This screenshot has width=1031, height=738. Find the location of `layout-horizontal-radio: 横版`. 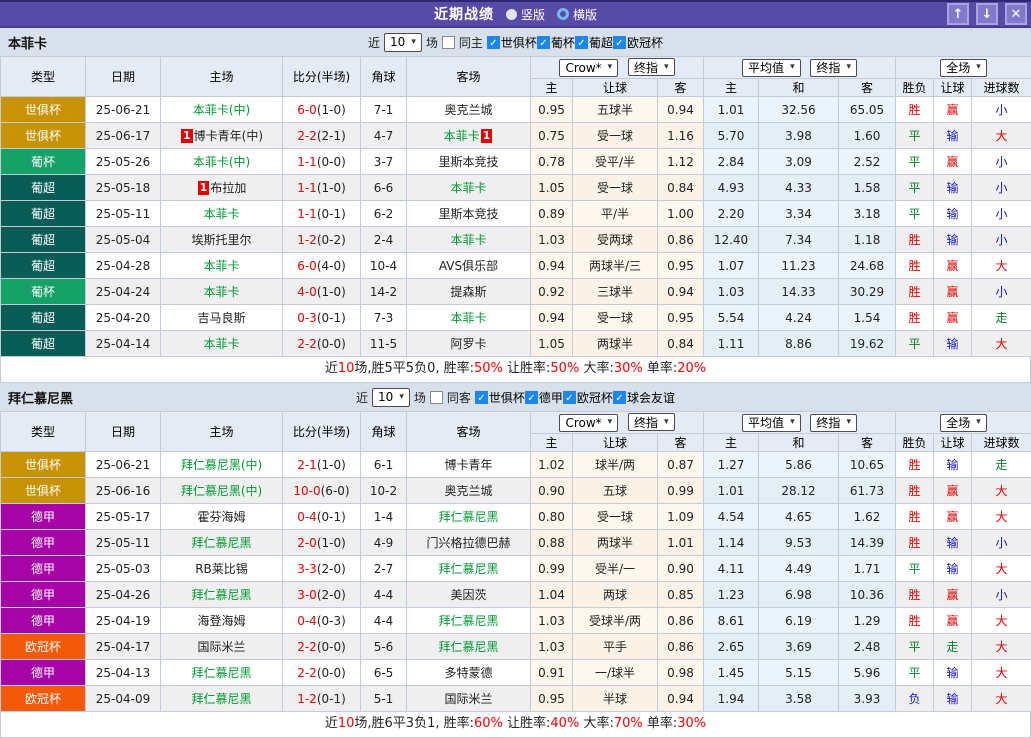

layout-horizontal-radio: 横版 is located at coordinates (577, 14).